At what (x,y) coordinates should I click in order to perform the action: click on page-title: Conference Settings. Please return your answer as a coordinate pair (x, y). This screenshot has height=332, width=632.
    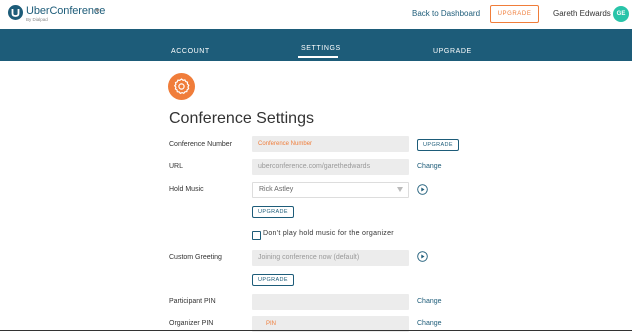
    Looking at the image, I should click on (241, 118).